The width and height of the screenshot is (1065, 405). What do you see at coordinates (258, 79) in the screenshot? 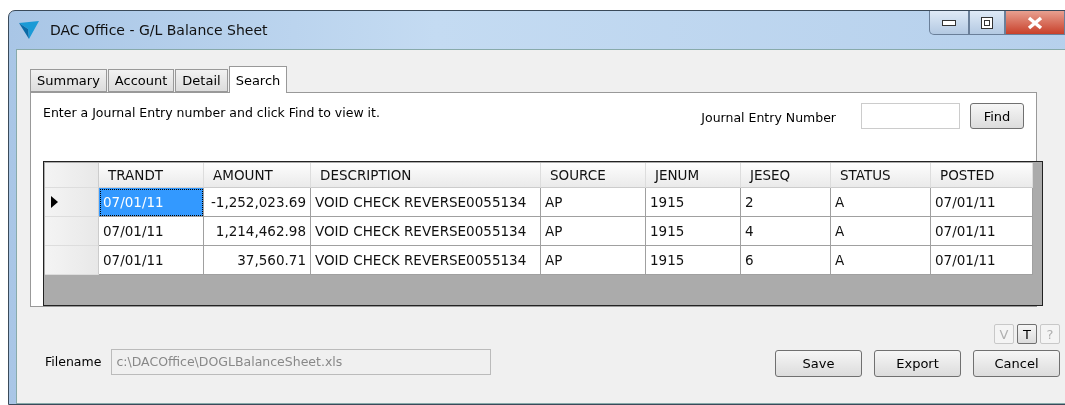
I see `tab: Search` at bounding box center [258, 79].